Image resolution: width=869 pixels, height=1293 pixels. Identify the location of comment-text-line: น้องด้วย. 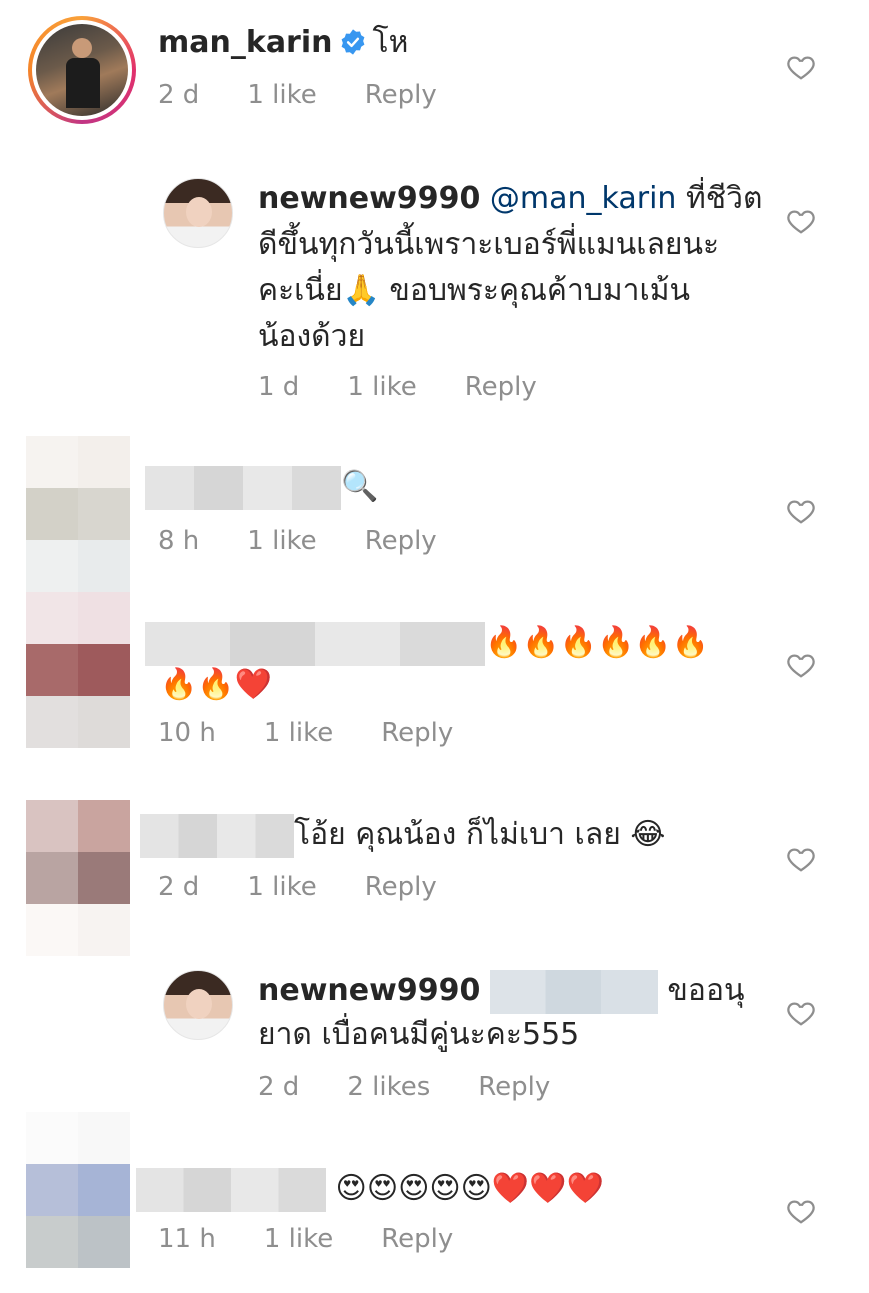
(312, 336).